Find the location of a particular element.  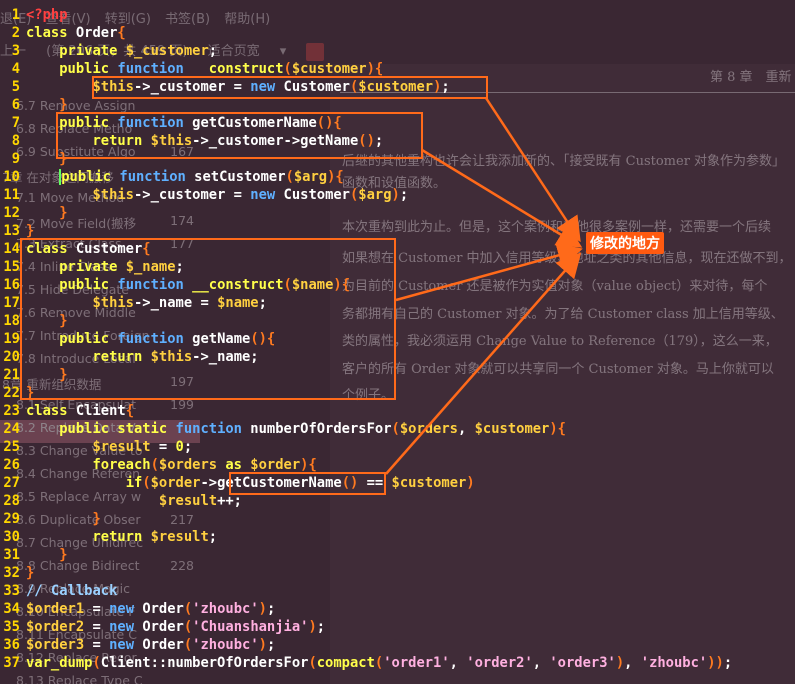

callout-label: 修改的地方 is located at coordinates (625, 243).